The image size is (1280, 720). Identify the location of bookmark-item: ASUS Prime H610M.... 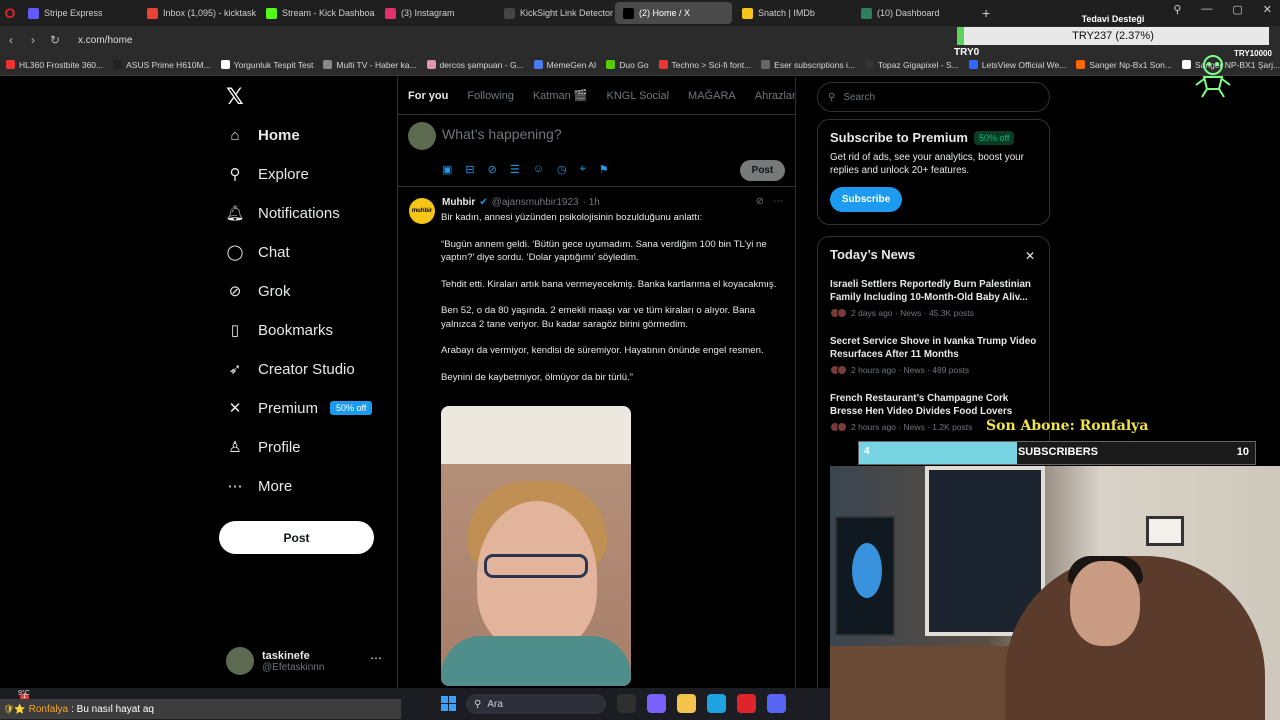
(162, 65).